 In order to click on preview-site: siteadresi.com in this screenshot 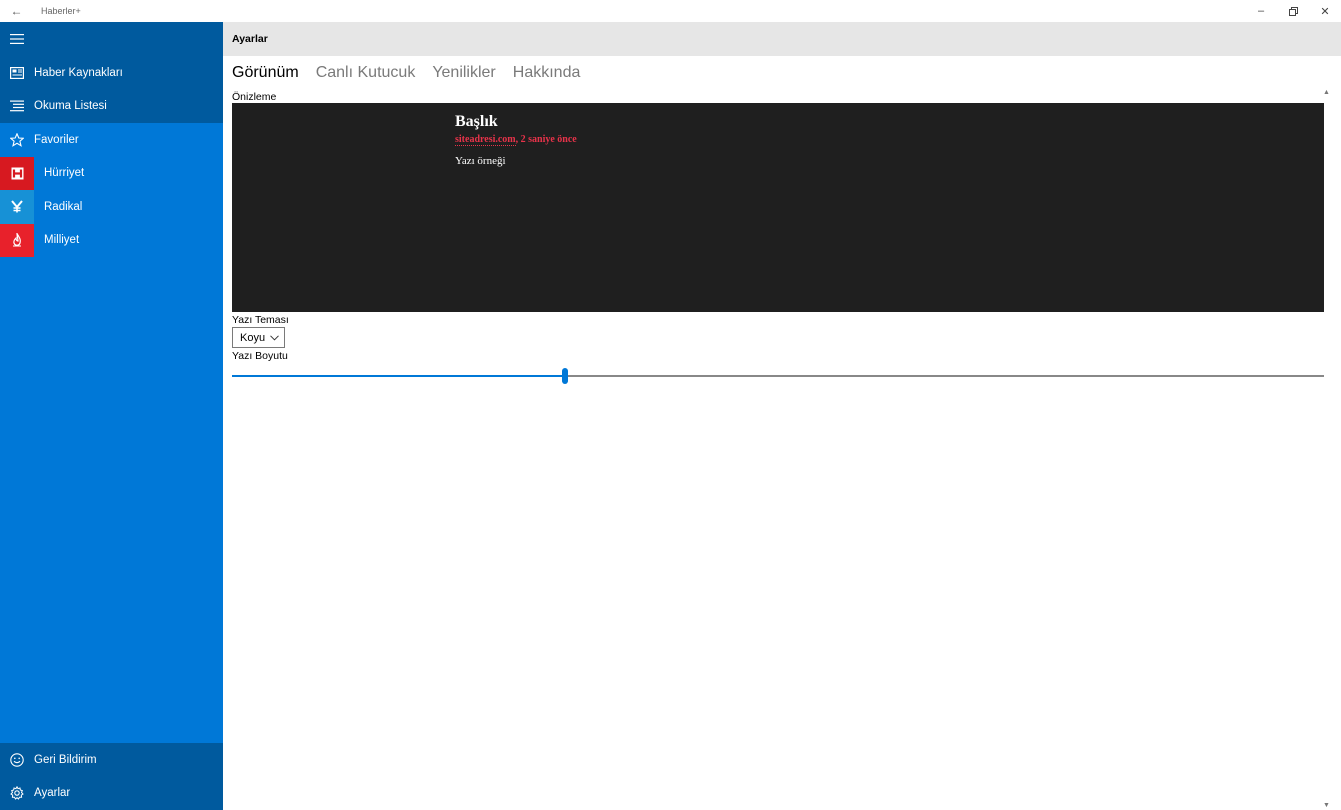, I will do `click(485, 140)`.